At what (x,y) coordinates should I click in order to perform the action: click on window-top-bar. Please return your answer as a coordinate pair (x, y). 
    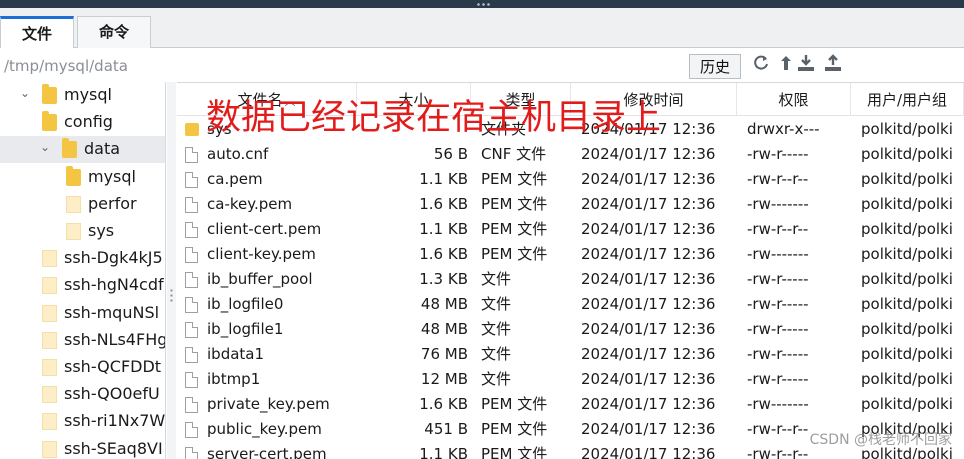
    Looking at the image, I should click on (482, 4).